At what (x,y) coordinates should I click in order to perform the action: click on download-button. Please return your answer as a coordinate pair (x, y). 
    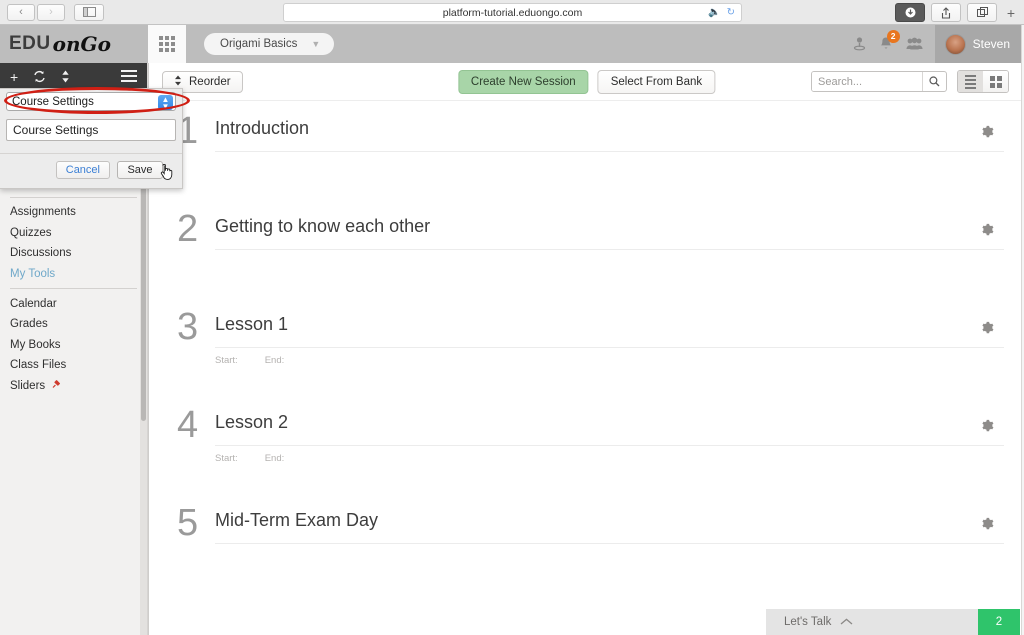
    Looking at the image, I should click on (910, 12).